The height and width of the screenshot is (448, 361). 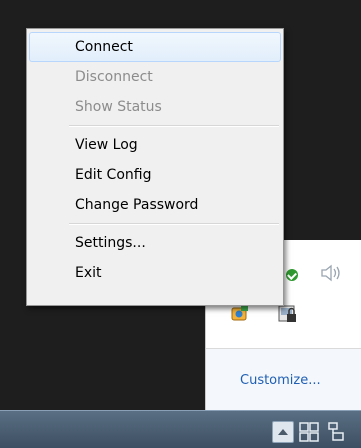 I want to click on menu-item-label: Change Password, so click(x=137, y=205).